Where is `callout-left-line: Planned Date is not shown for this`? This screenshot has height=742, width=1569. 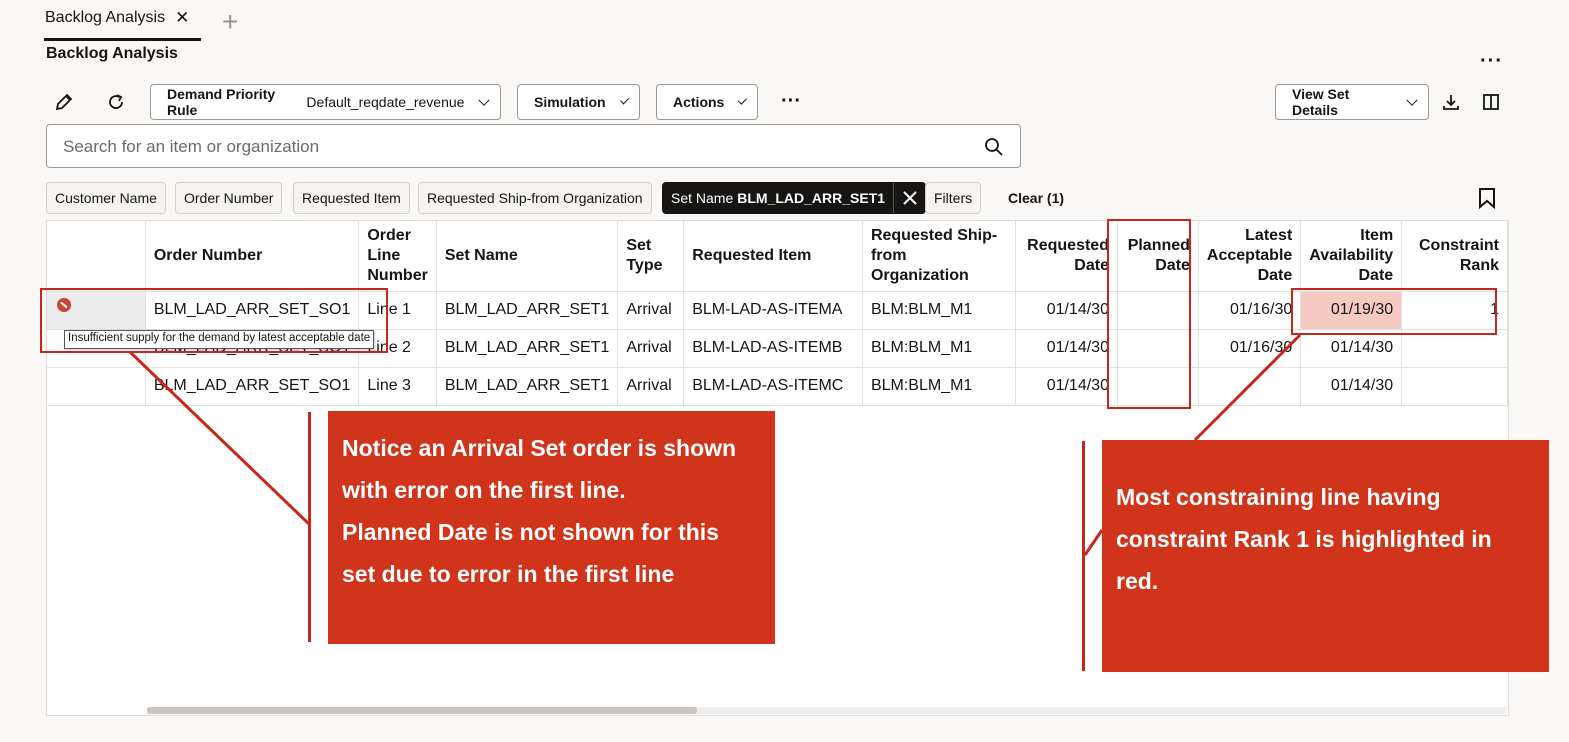 callout-left-line: Planned Date is not shown for this is located at coordinates (530, 532).